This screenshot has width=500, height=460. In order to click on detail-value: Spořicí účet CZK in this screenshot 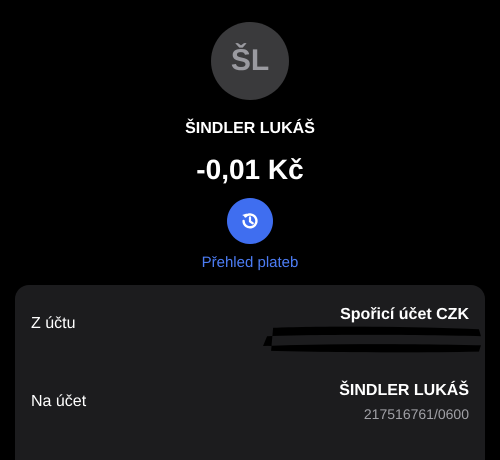, I will do `click(404, 315)`.